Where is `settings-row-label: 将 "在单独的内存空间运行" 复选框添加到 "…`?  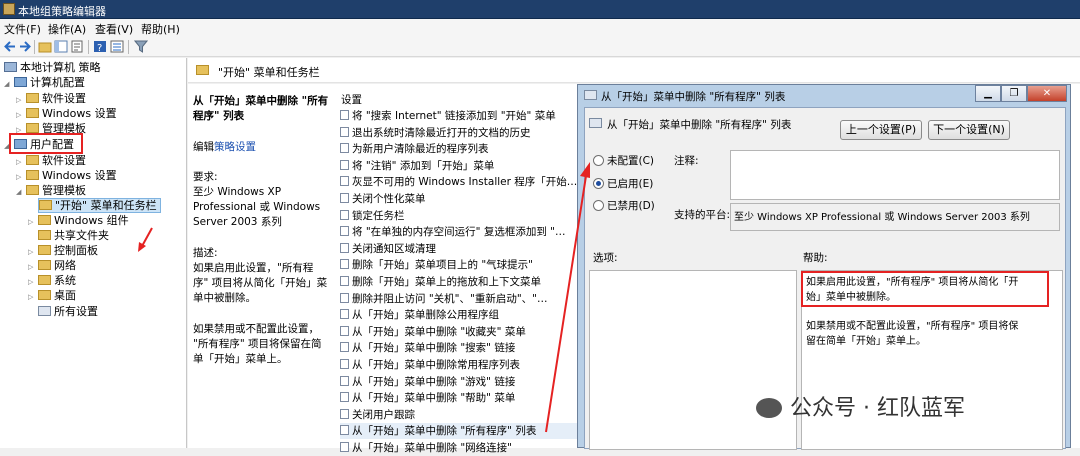
settings-row-label: 将 "在单独的内存空间运行" 复选框添加到 "… is located at coordinates (459, 232).